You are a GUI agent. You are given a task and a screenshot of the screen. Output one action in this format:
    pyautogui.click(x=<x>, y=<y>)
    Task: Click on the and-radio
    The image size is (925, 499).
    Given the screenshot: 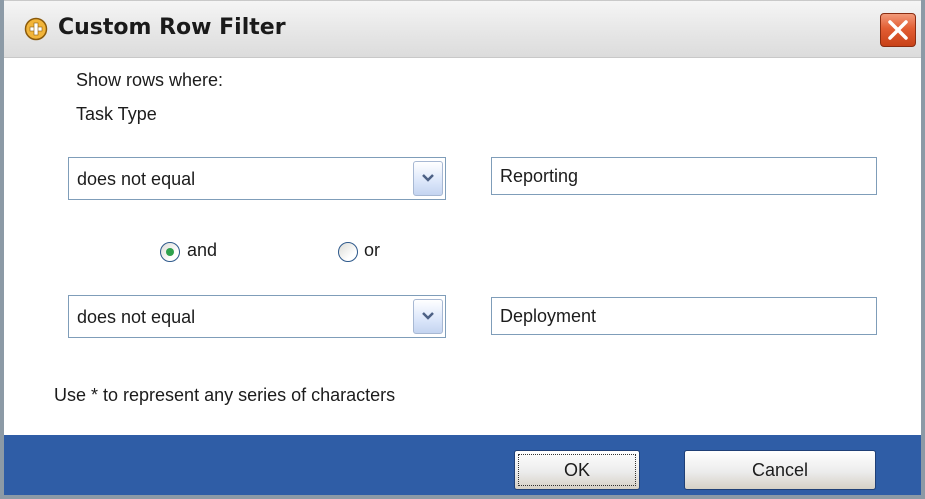 What is the action you would take?
    pyautogui.click(x=170, y=252)
    